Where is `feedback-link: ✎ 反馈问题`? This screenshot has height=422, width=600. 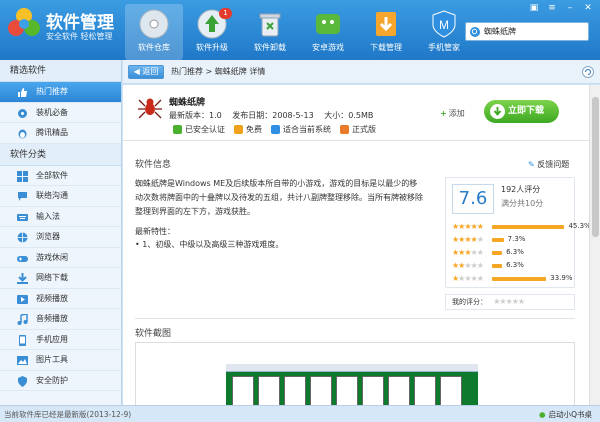
feedback-link: ✎ 反馈问题 is located at coordinates (548, 164).